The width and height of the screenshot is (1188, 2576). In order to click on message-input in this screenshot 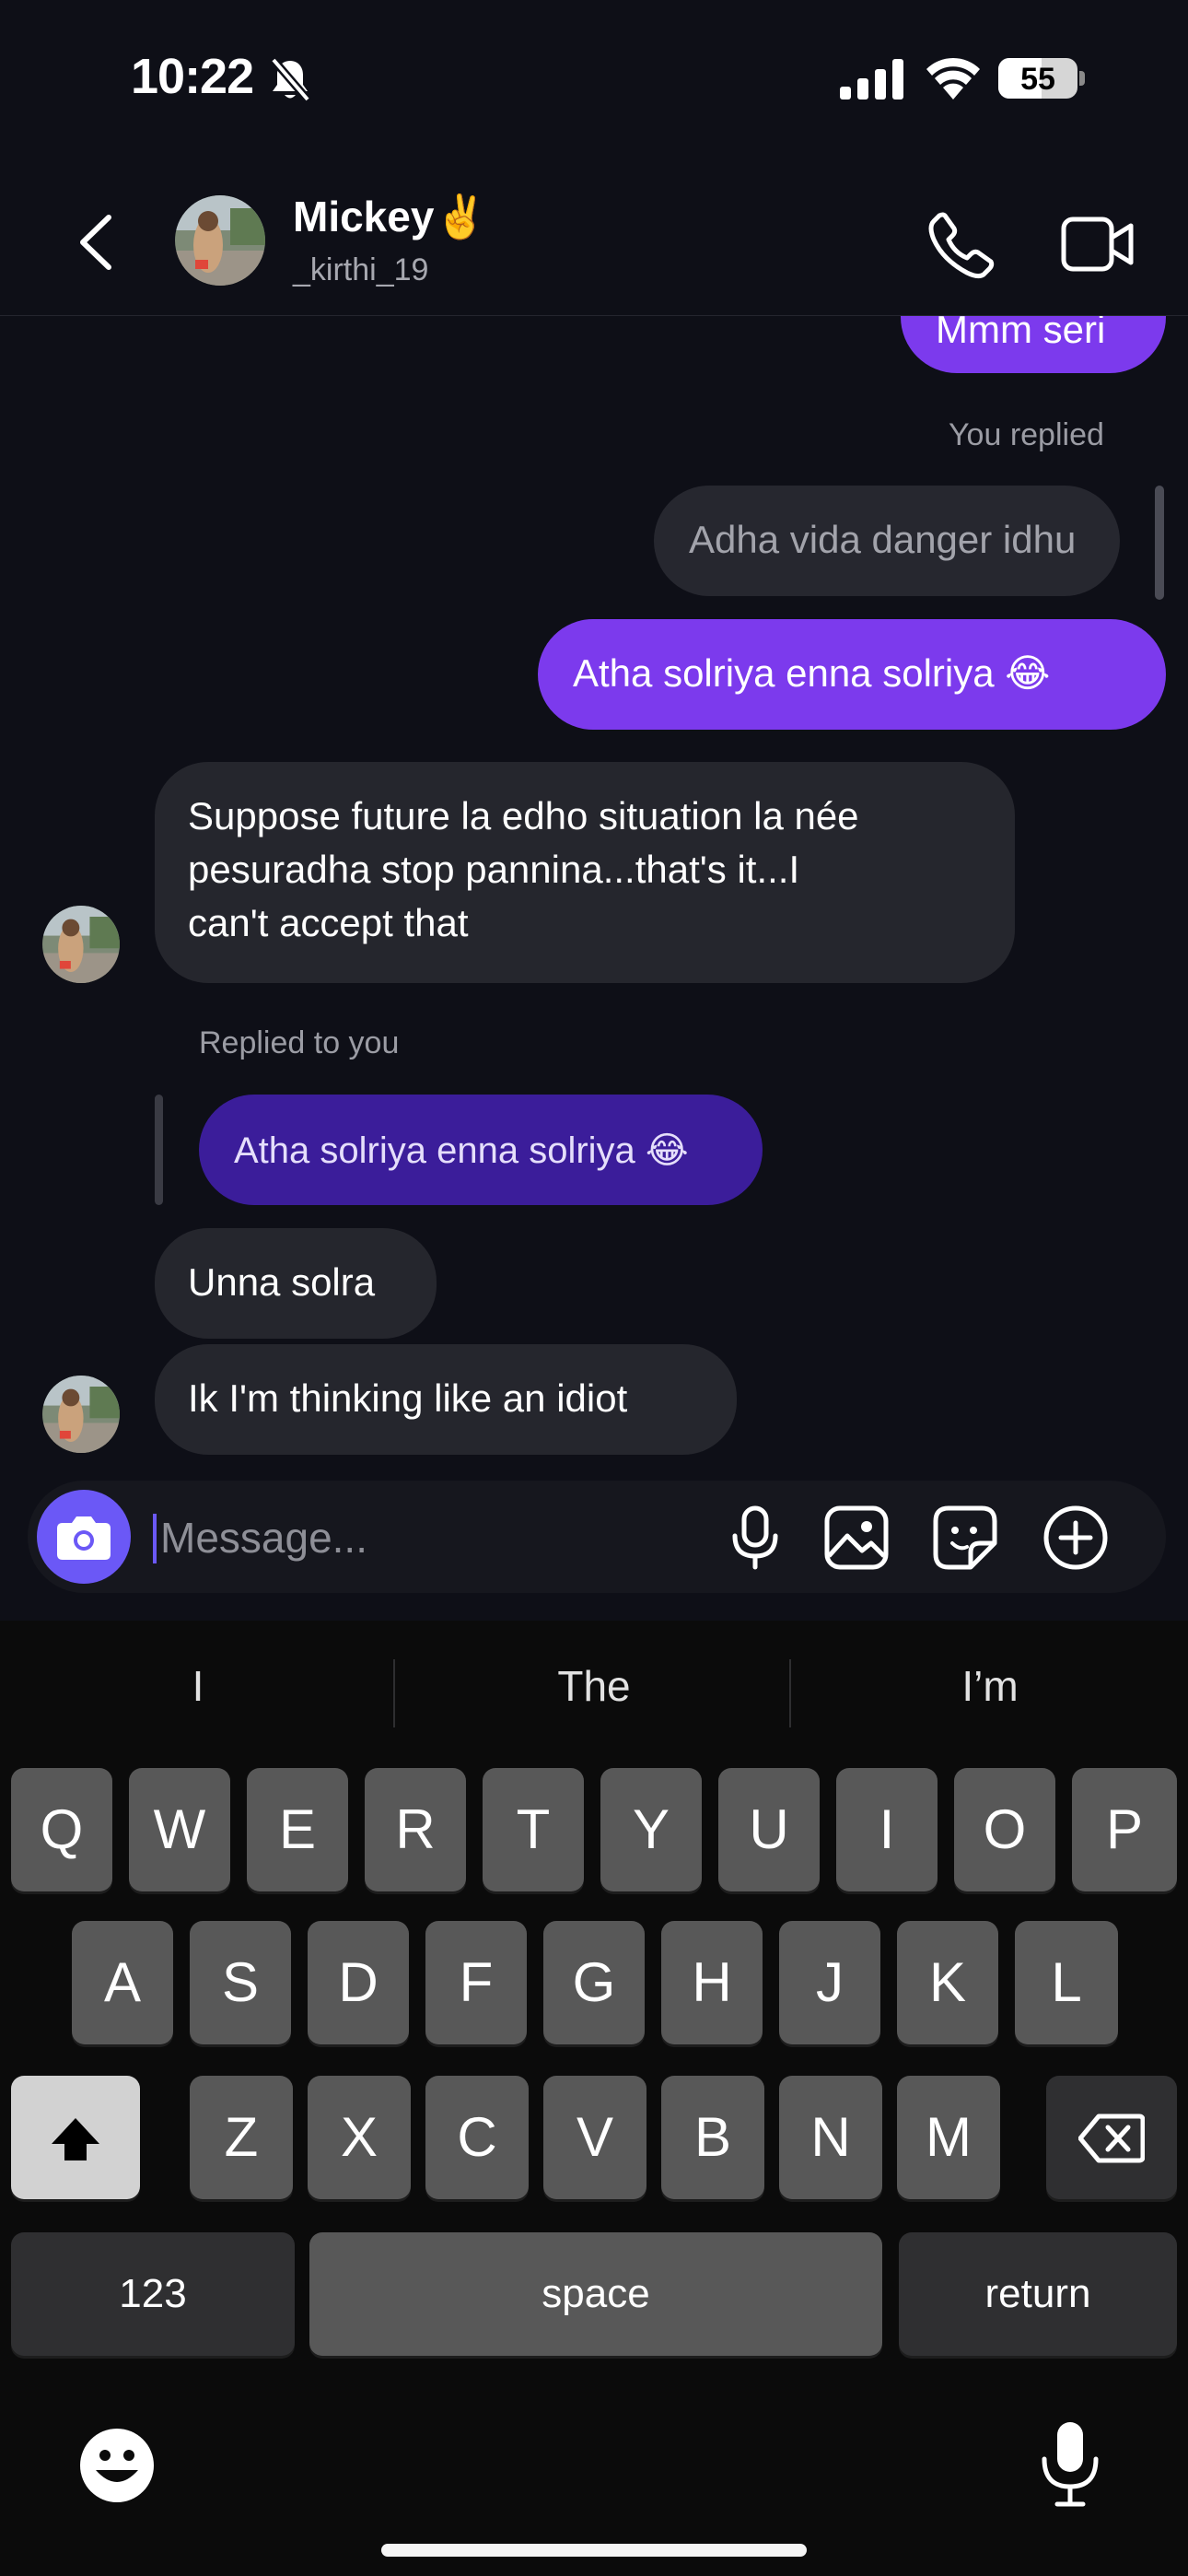, I will do `click(436, 1538)`.